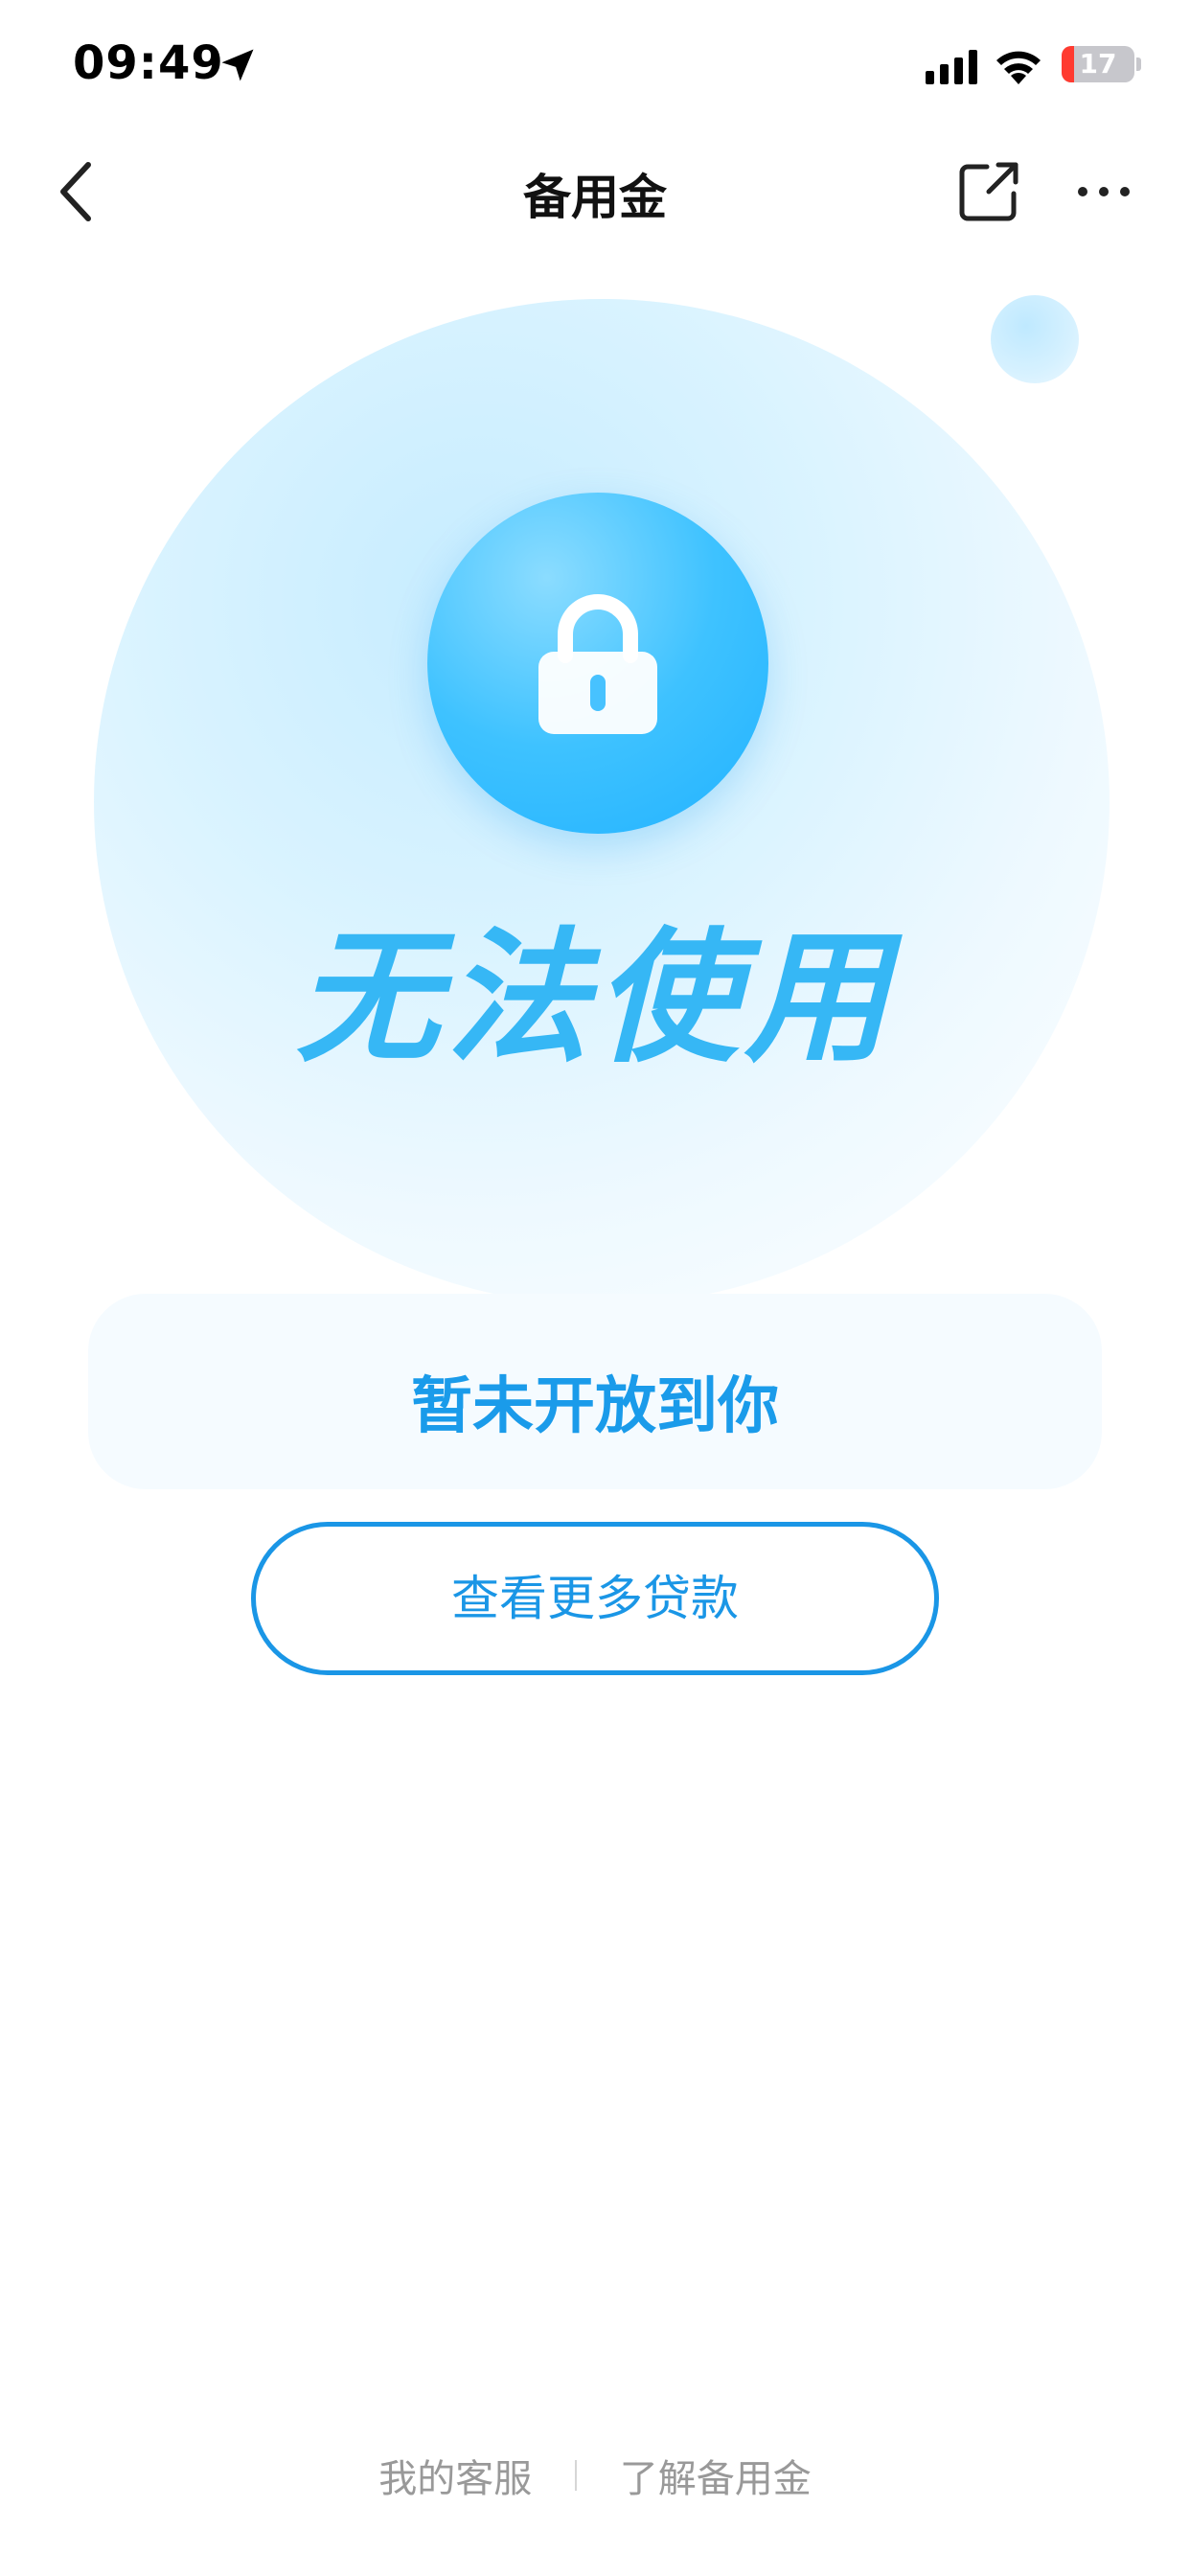  Describe the element at coordinates (716, 2475) in the screenshot. I see `learn-more-link: 了解备用金` at that location.